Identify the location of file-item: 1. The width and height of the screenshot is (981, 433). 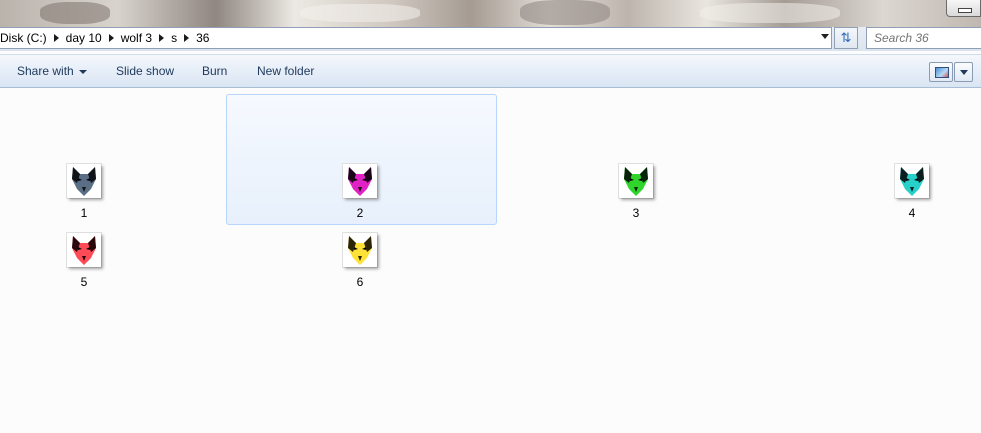
(84, 192).